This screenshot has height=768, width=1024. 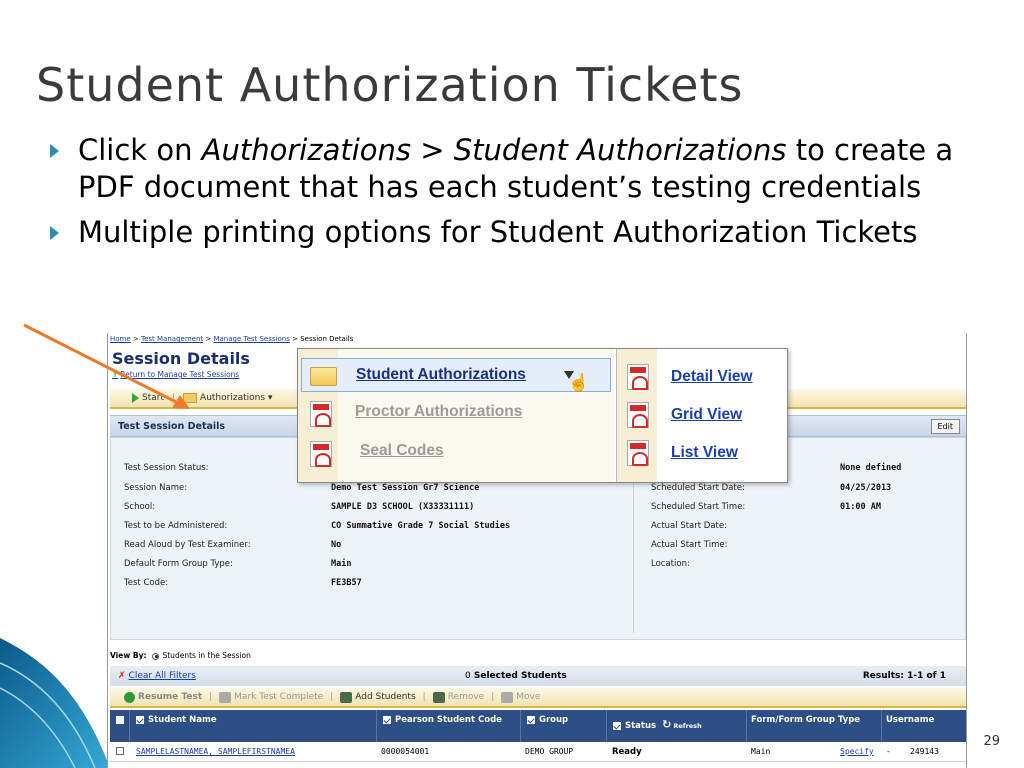 I want to click on field-test-code-value: FE3B57, so click(x=346, y=583).